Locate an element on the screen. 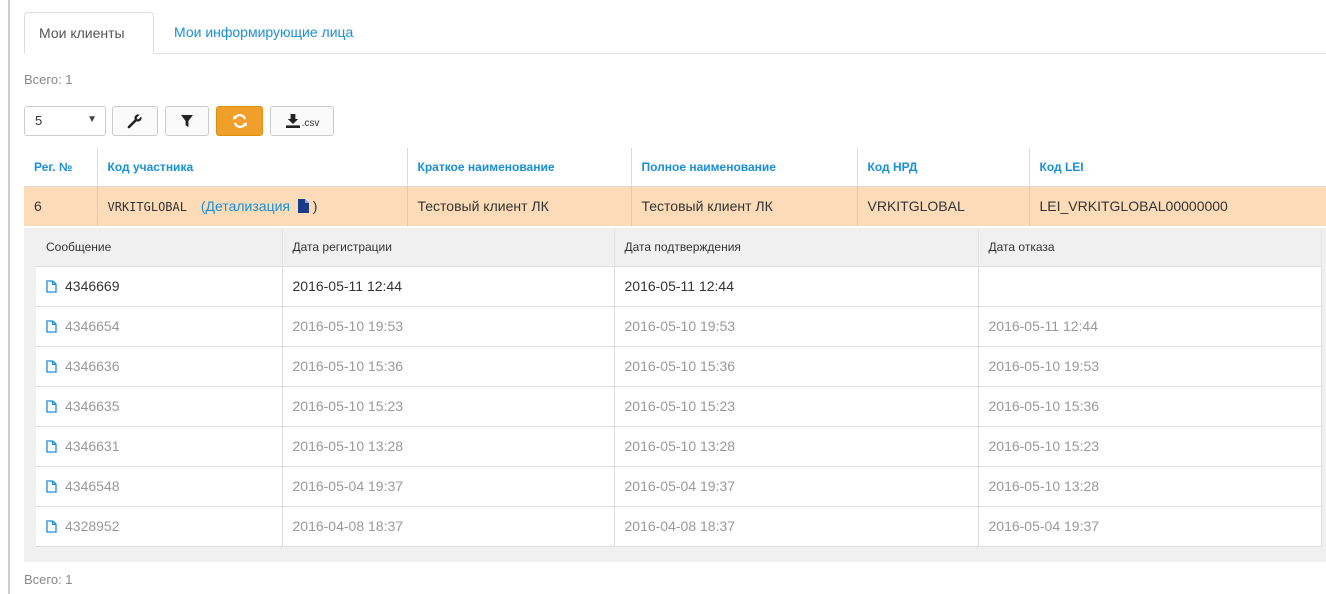  message-cell: 4346669 is located at coordinates (159, 286).